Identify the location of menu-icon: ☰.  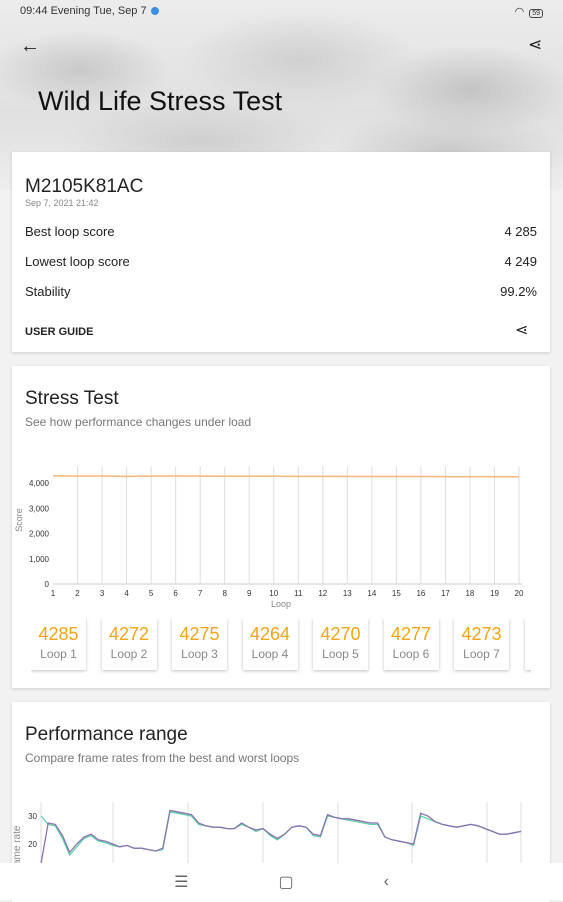
(181, 882).